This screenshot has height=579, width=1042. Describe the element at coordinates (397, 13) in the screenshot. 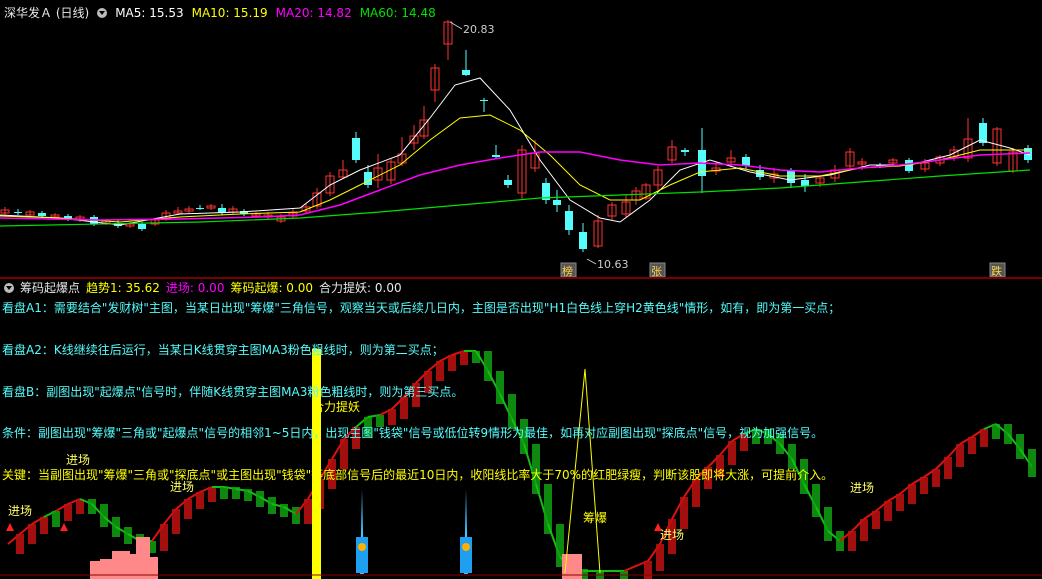

I see `ma60-readout: MA60: 14.48` at that location.